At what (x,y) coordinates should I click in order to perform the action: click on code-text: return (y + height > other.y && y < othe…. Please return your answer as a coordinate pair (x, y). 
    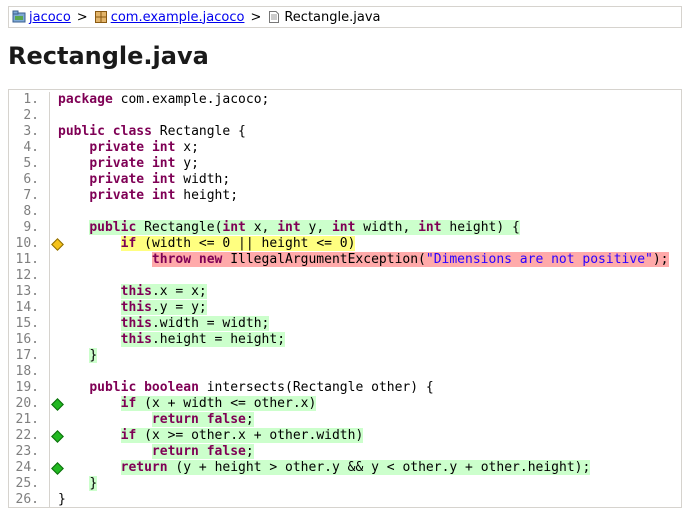
    Looking at the image, I should click on (324, 468).